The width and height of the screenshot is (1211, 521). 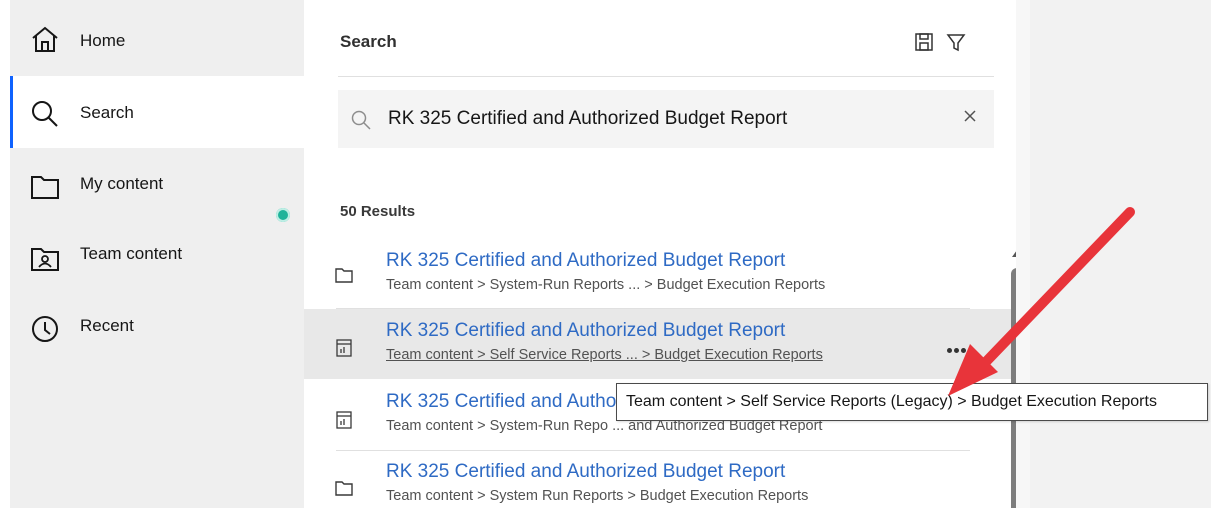 I want to click on sidebar-item-my-content: My content, so click(x=157, y=184).